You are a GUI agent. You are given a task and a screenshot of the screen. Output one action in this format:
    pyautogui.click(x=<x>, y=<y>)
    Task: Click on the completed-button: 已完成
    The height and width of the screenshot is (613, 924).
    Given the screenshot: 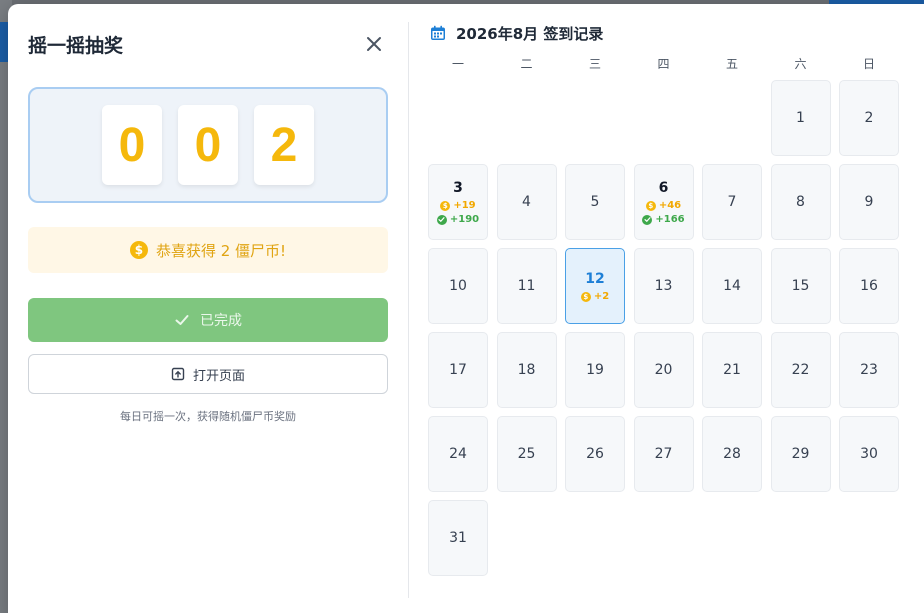 What is the action you would take?
    pyautogui.click(x=208, y=320)
    